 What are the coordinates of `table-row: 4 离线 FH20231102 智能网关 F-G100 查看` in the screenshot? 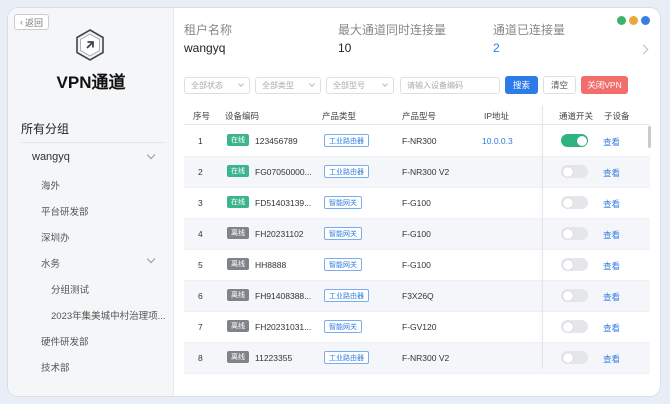 It's located at (417, 234).